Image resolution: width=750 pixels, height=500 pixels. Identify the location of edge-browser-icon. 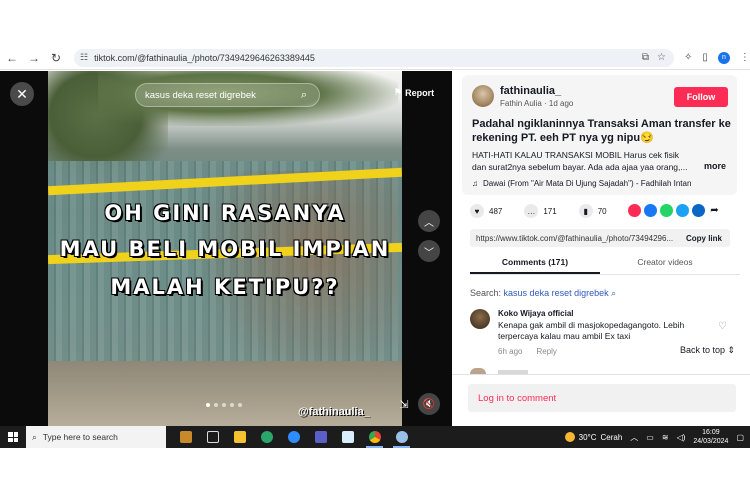
(266, 437).